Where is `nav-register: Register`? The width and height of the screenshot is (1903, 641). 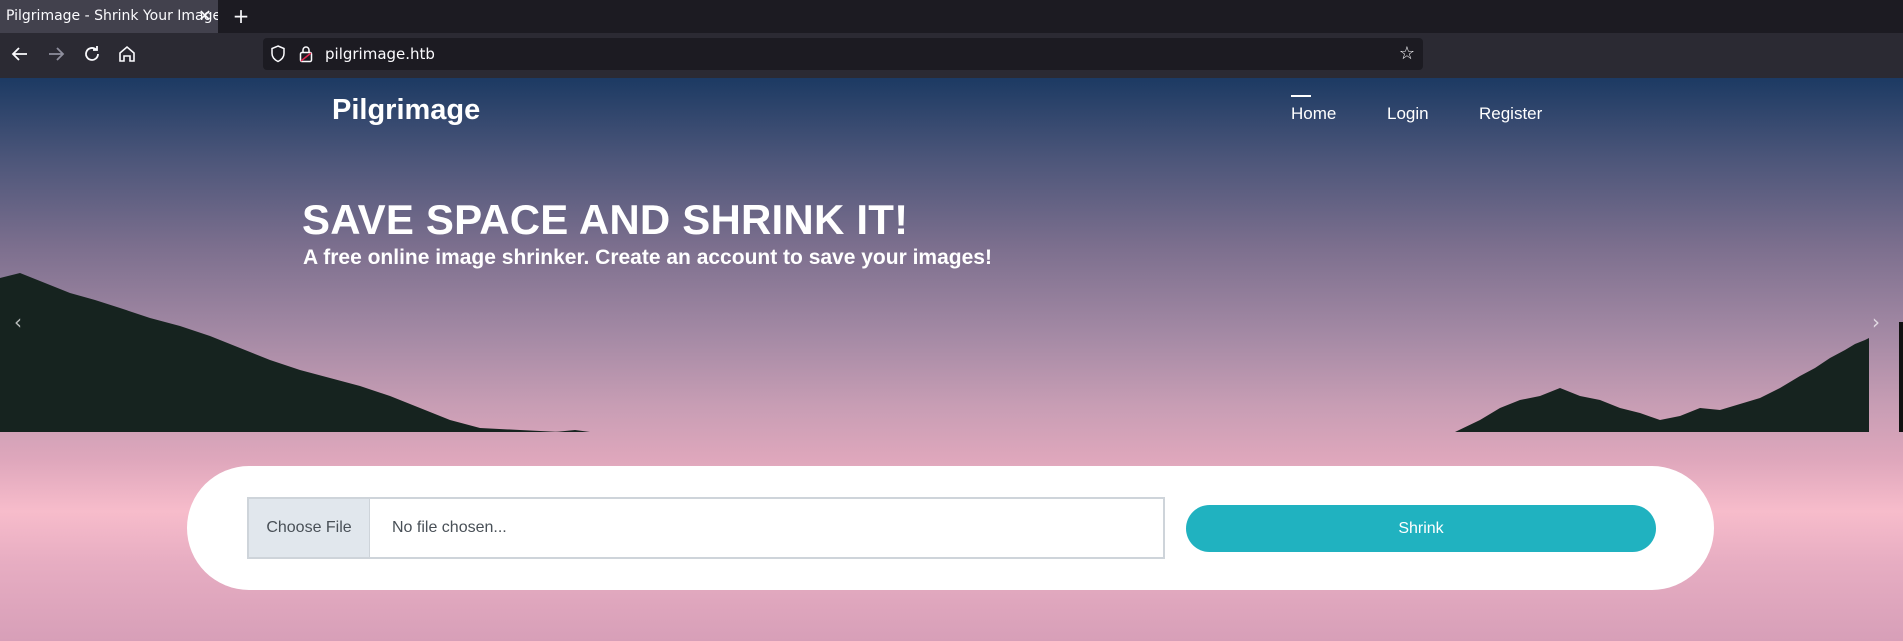
nav-register: Register is located at coordinates (1510, 114).